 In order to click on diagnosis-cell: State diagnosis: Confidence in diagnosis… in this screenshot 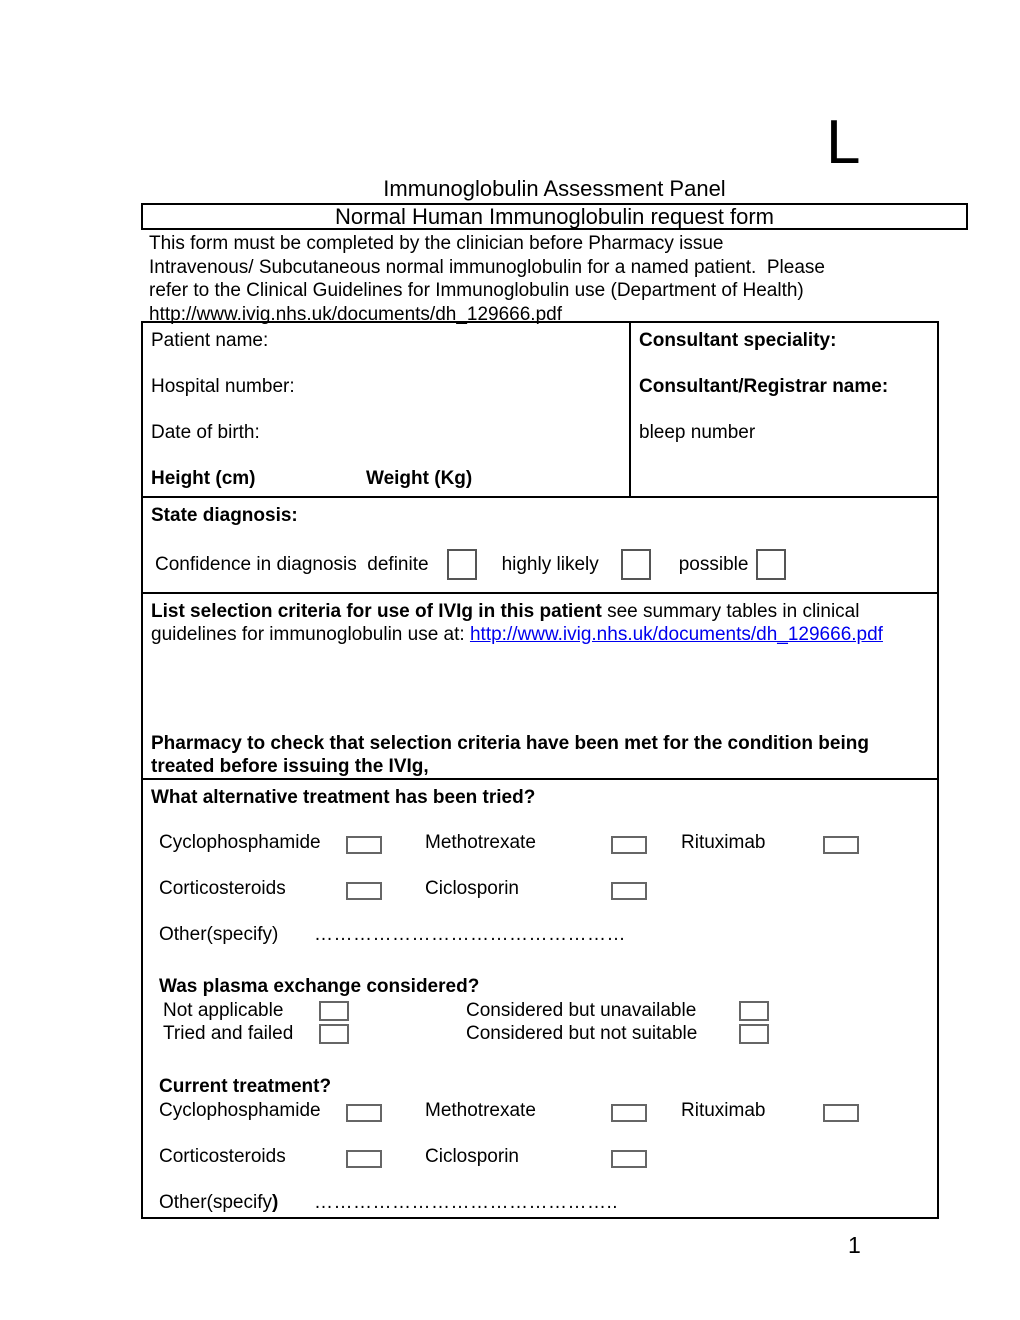, I will do `click(540, 545)`.